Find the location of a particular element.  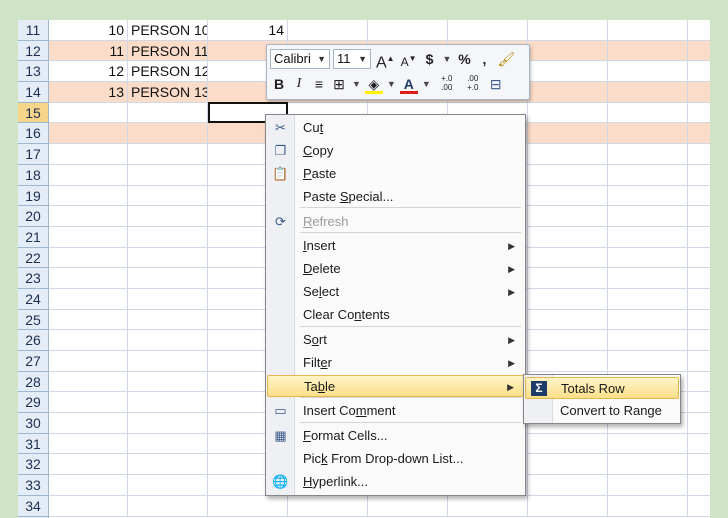

row-header: 11 is located at coordinates (33, 30).